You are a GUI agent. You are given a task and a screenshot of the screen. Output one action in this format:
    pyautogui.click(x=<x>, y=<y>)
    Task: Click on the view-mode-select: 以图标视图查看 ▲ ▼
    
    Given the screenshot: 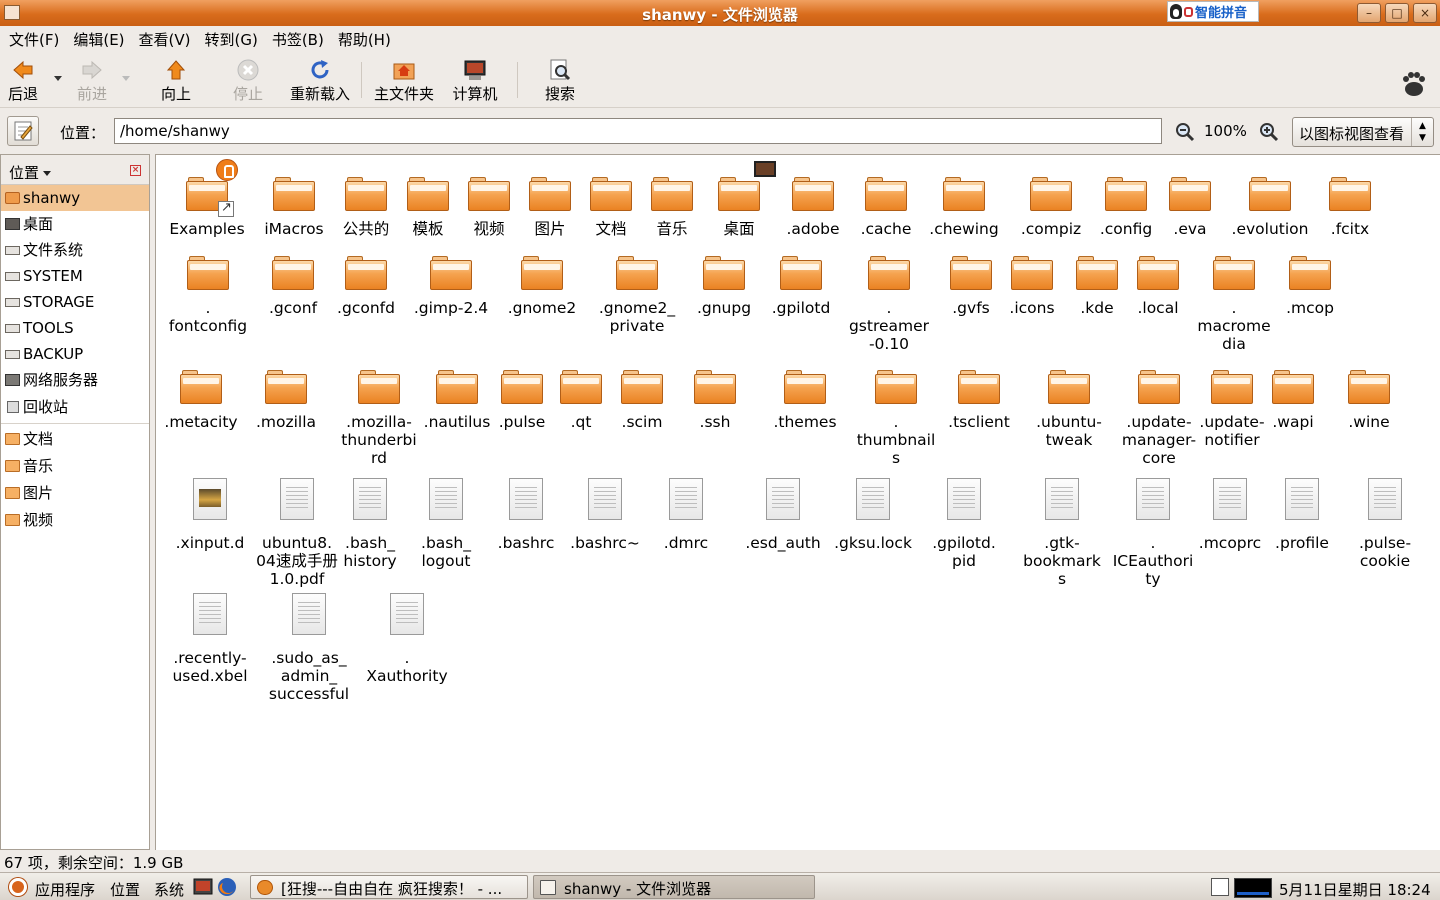 What is the action you would take?
    pyautogui.click(x=1363, y=132)
    